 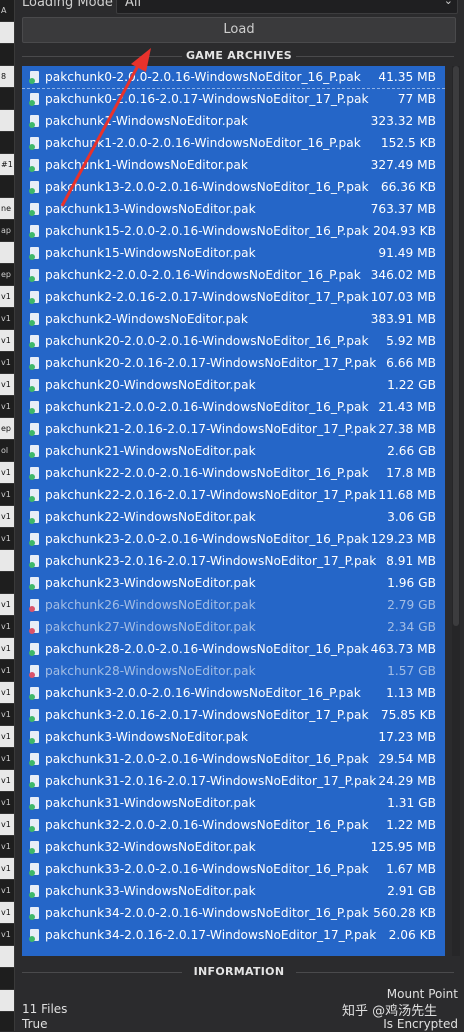 I want to click on archive-size: 560.28 KB, so click(x=404, y=913).